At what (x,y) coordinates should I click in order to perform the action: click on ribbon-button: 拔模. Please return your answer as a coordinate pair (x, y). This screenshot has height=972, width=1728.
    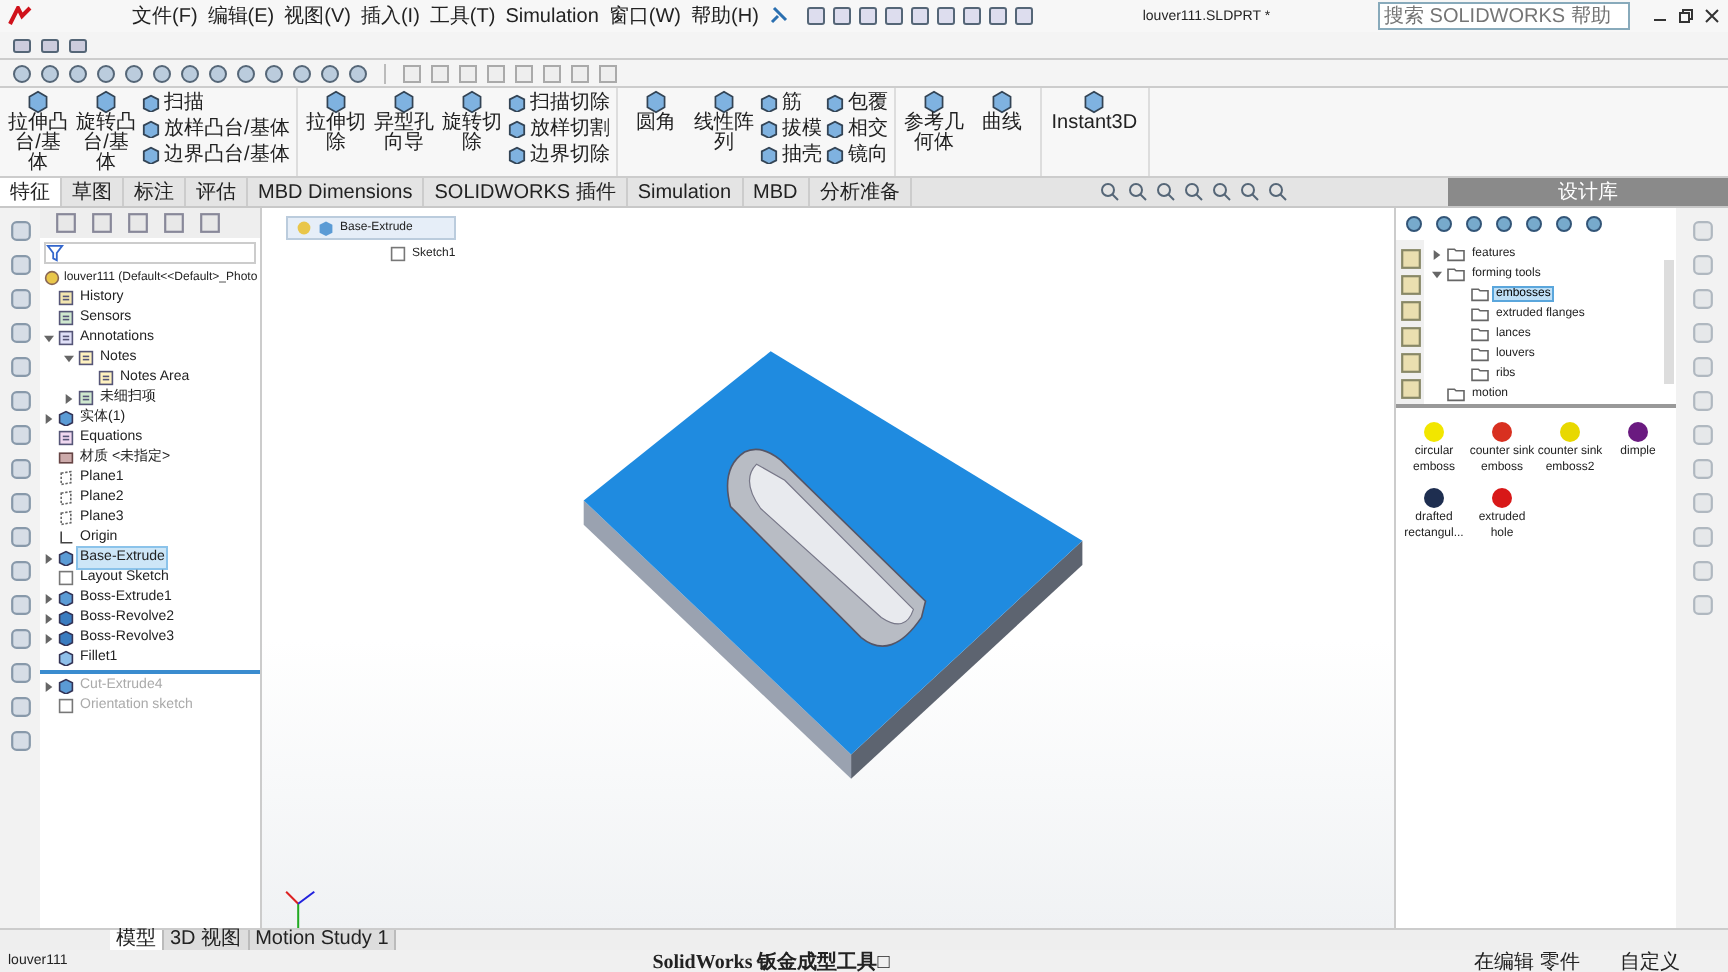
    Looking at the image, I should click on (790, 129).